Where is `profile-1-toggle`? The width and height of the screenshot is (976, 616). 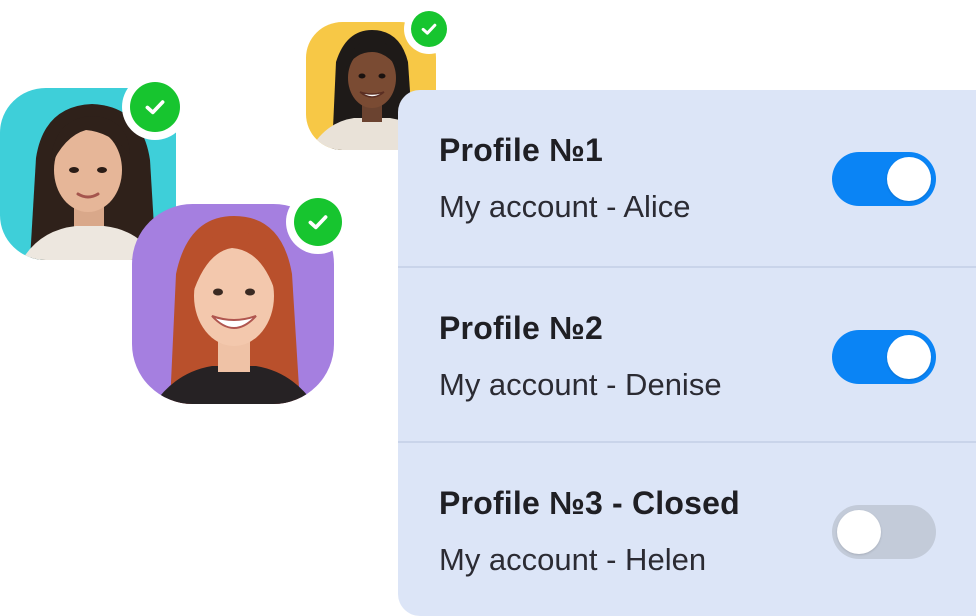 profile-1-toggle is located at coordinates (884, 179).